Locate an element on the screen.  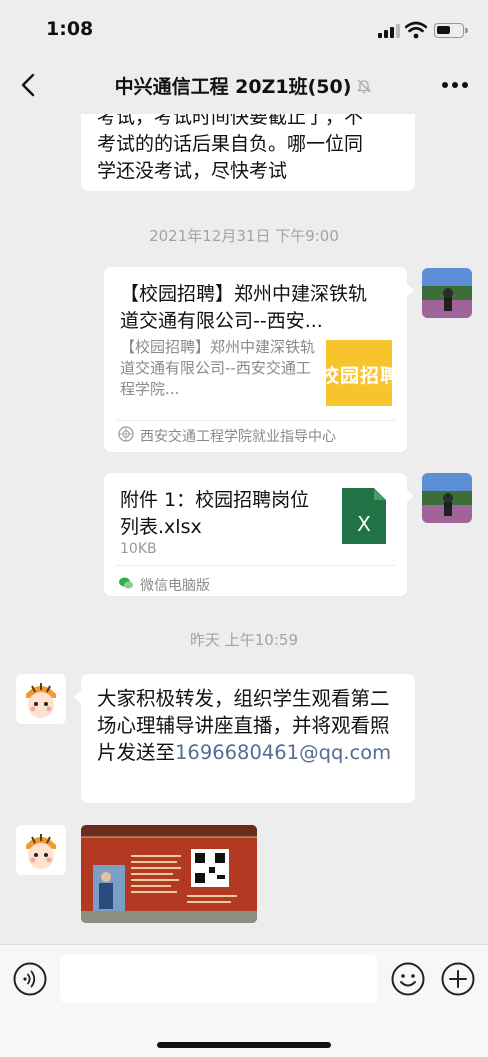
image-message is located at coordinates (169, 874).